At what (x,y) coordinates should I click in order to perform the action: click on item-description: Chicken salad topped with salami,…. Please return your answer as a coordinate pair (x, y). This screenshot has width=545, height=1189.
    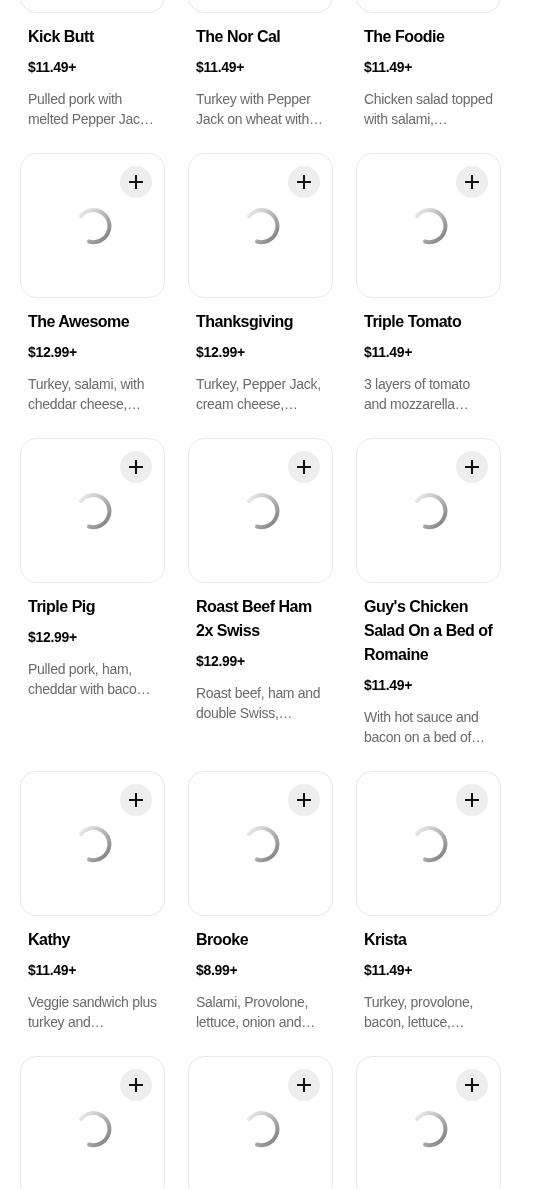
    Looking at the image, I should click on (428, 109).